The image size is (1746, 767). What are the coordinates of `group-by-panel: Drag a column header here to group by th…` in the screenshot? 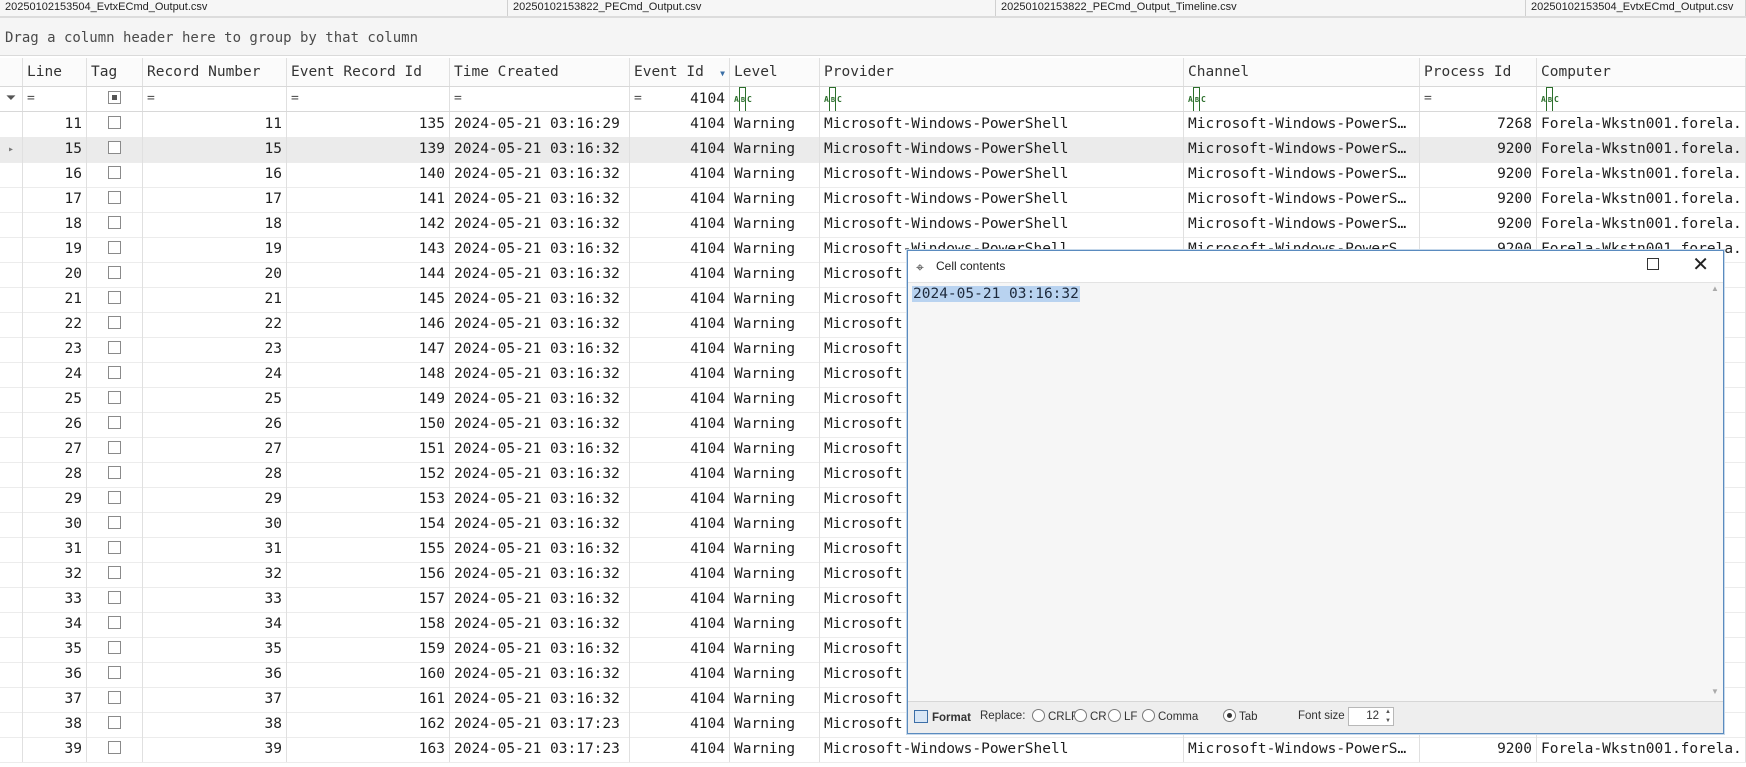 It's located at (873, 37).